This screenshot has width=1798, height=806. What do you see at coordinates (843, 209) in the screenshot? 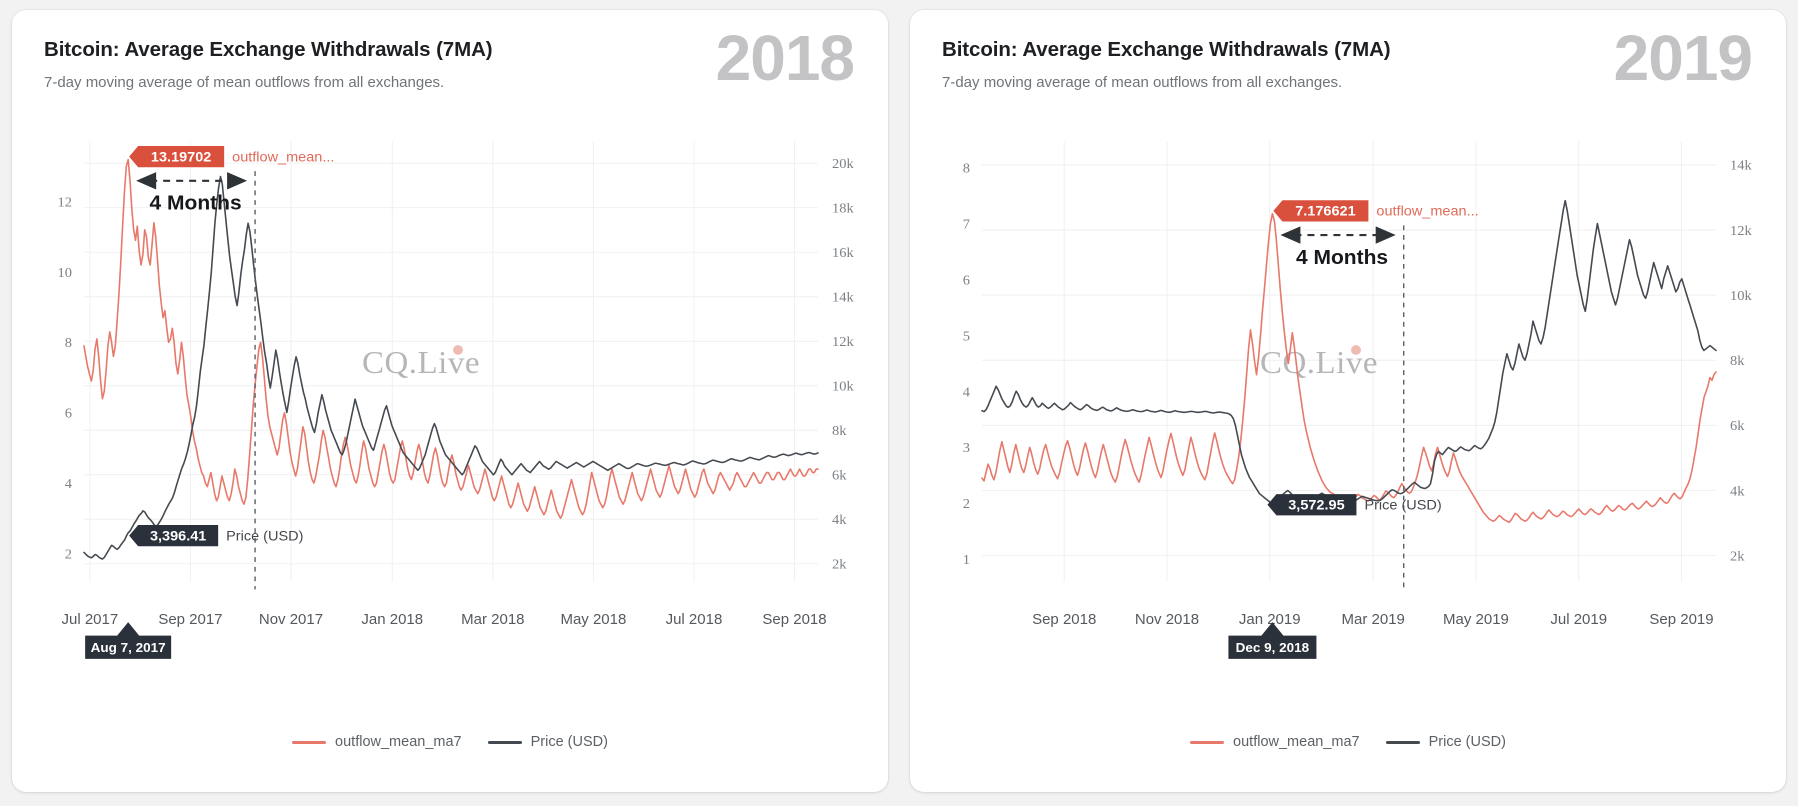
I see `y2-axis-tick: 18k` at bounding box center [843, 209].